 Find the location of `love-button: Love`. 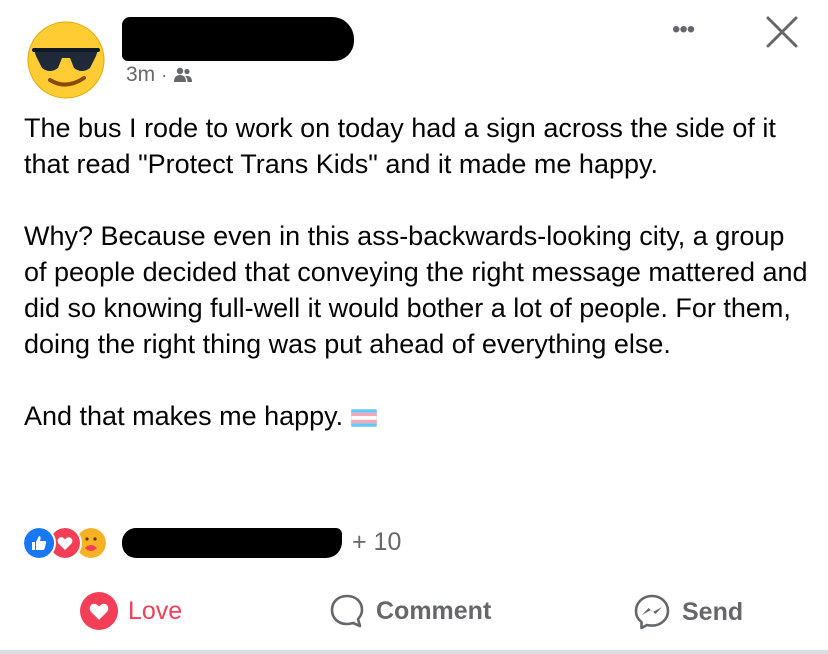

love-button: Love is located at coordinates (131, 611).